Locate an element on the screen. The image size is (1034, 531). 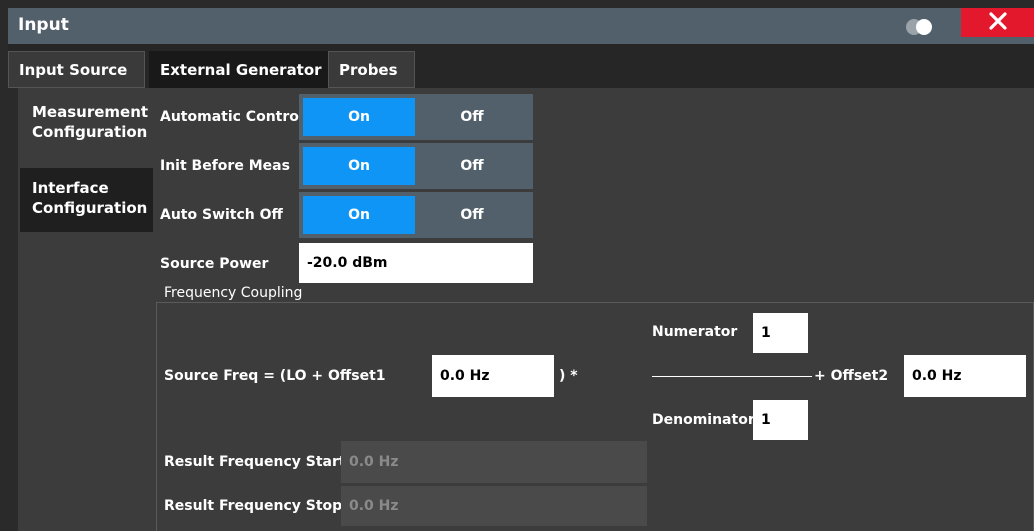
automatic-control-off-button: Off is located at coordinates (472, 117).